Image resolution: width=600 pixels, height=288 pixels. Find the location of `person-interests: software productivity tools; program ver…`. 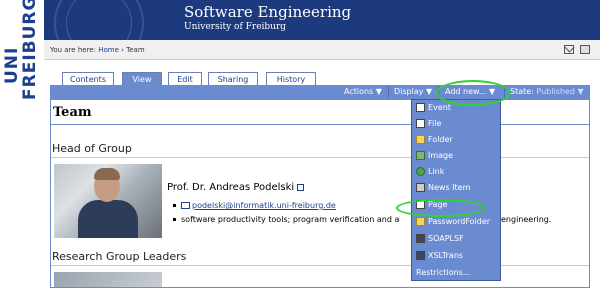

person-interests: software productivity tools; program ver… is located at coordinates (290, 219).